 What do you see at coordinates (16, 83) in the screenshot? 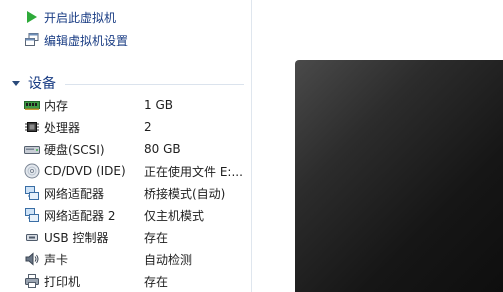
I see `collapse-arrow-icon` at bounding box center [16, 83].